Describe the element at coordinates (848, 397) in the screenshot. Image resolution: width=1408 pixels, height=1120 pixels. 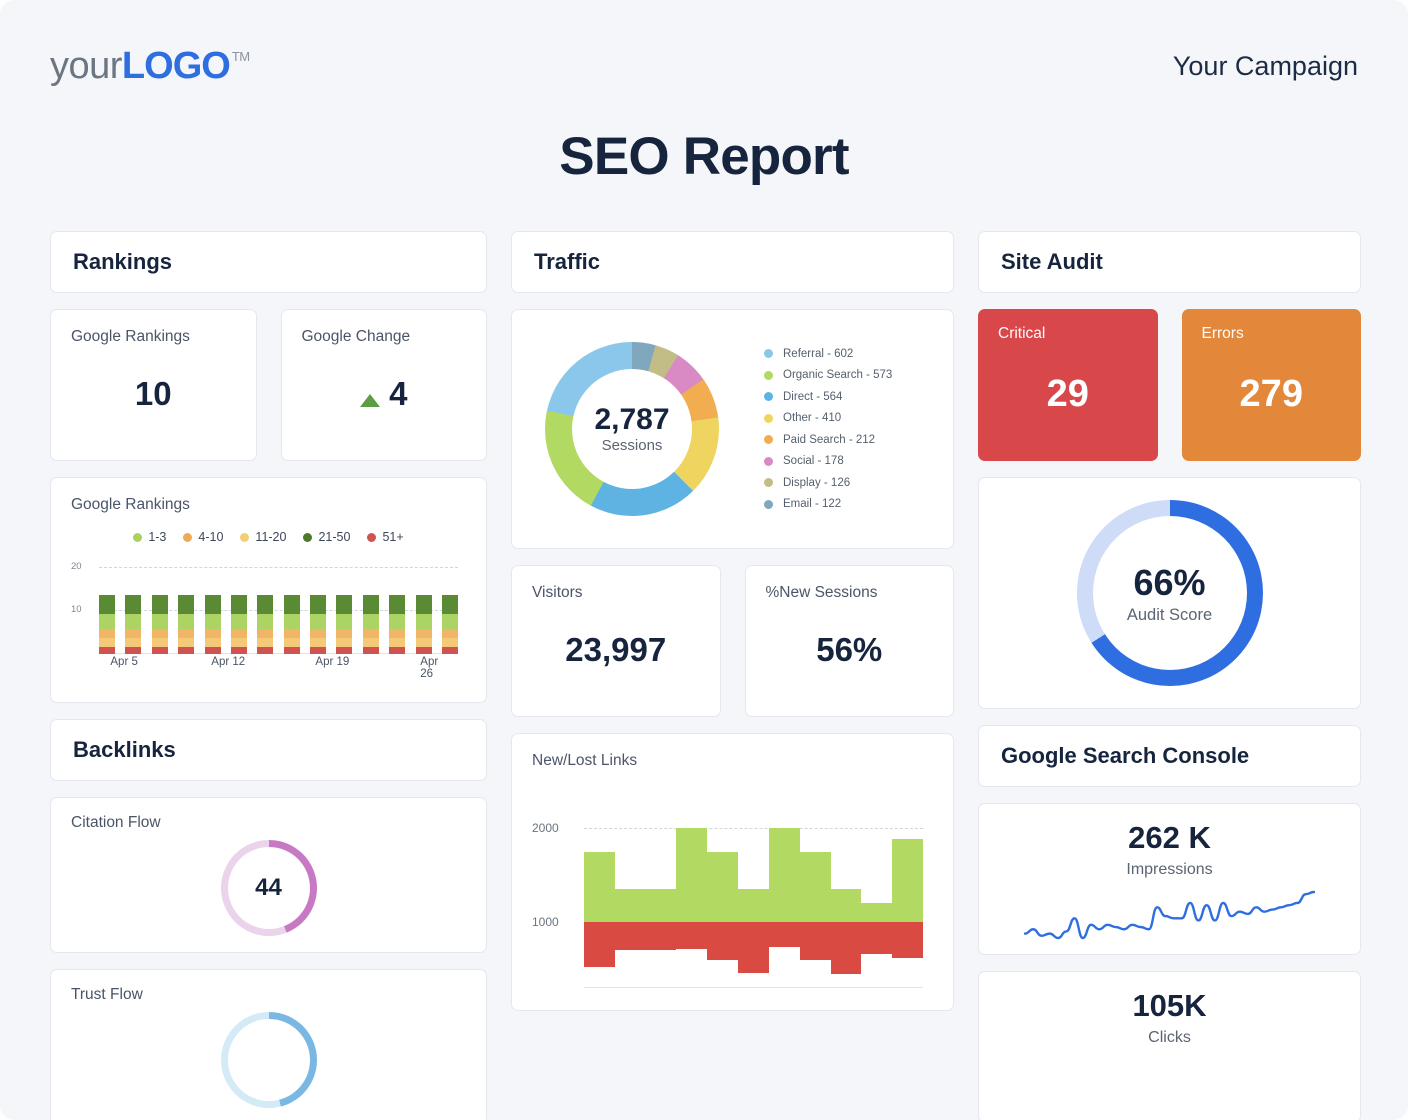
I see `traffic-legend-item: Direct - 564` at that location.